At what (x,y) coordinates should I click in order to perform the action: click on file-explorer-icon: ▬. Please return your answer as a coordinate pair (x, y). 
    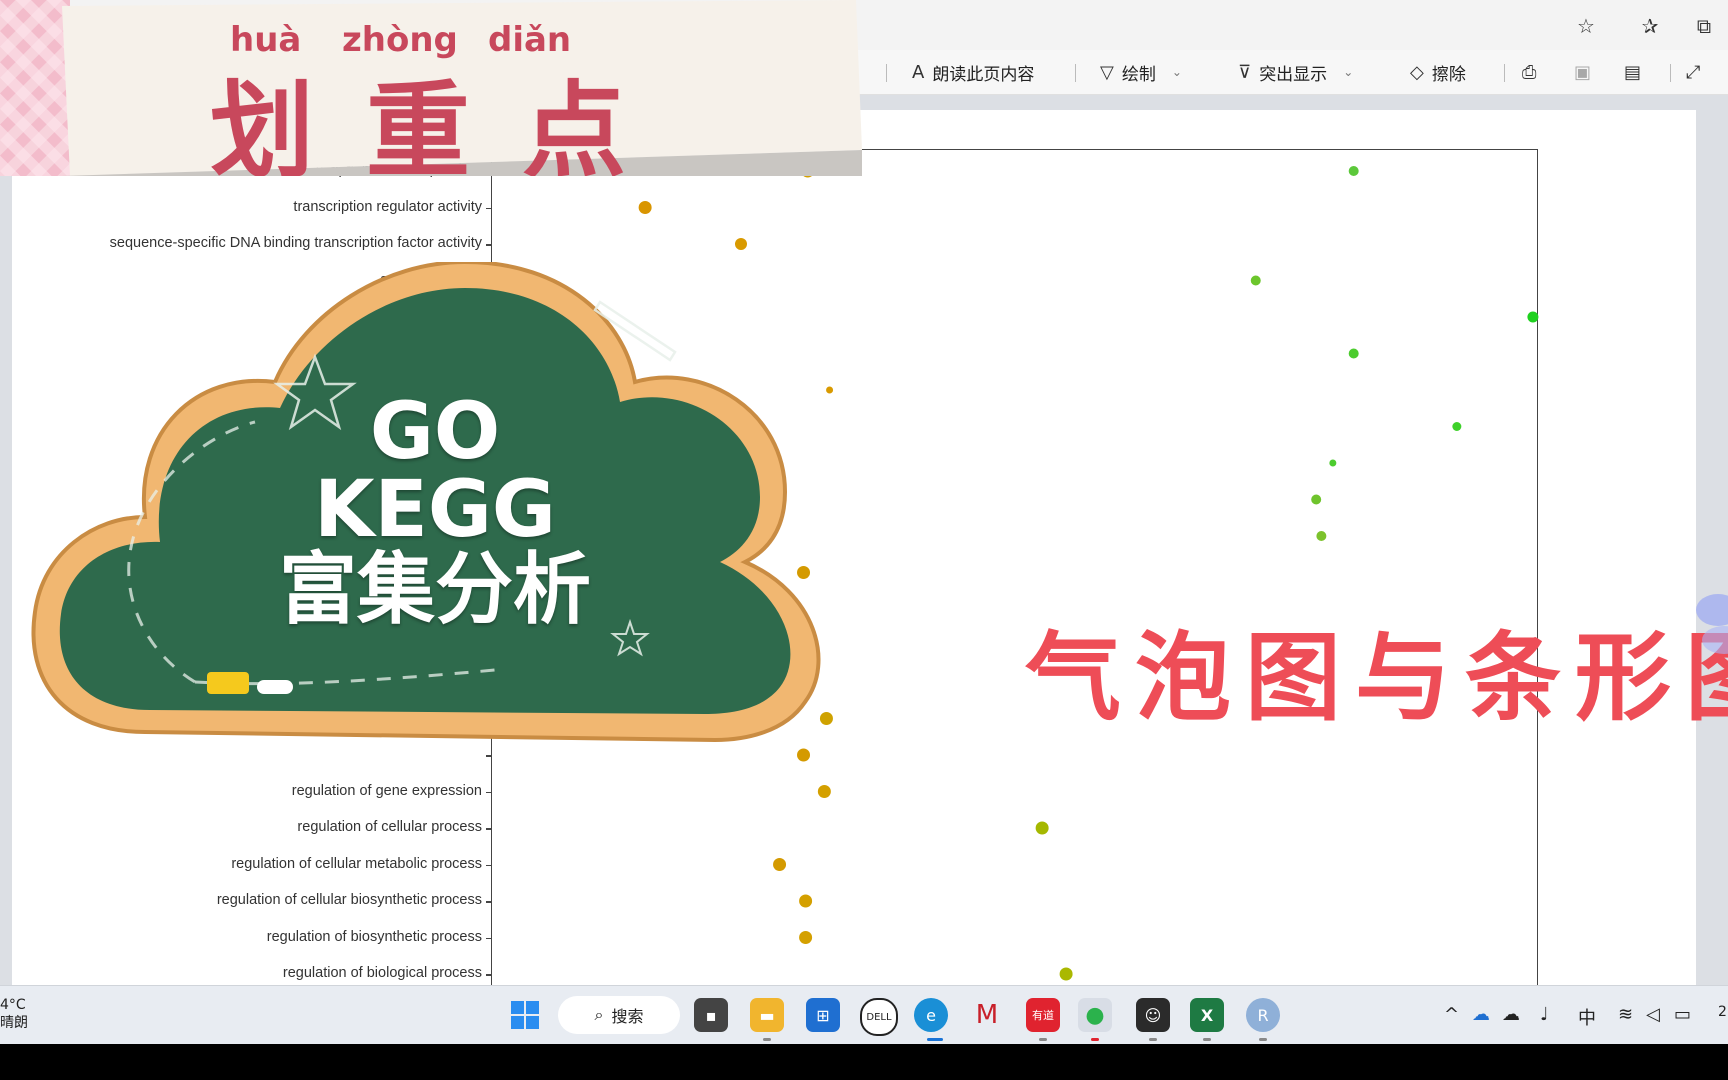
    Looking at the image, I should click on (767, 1015).